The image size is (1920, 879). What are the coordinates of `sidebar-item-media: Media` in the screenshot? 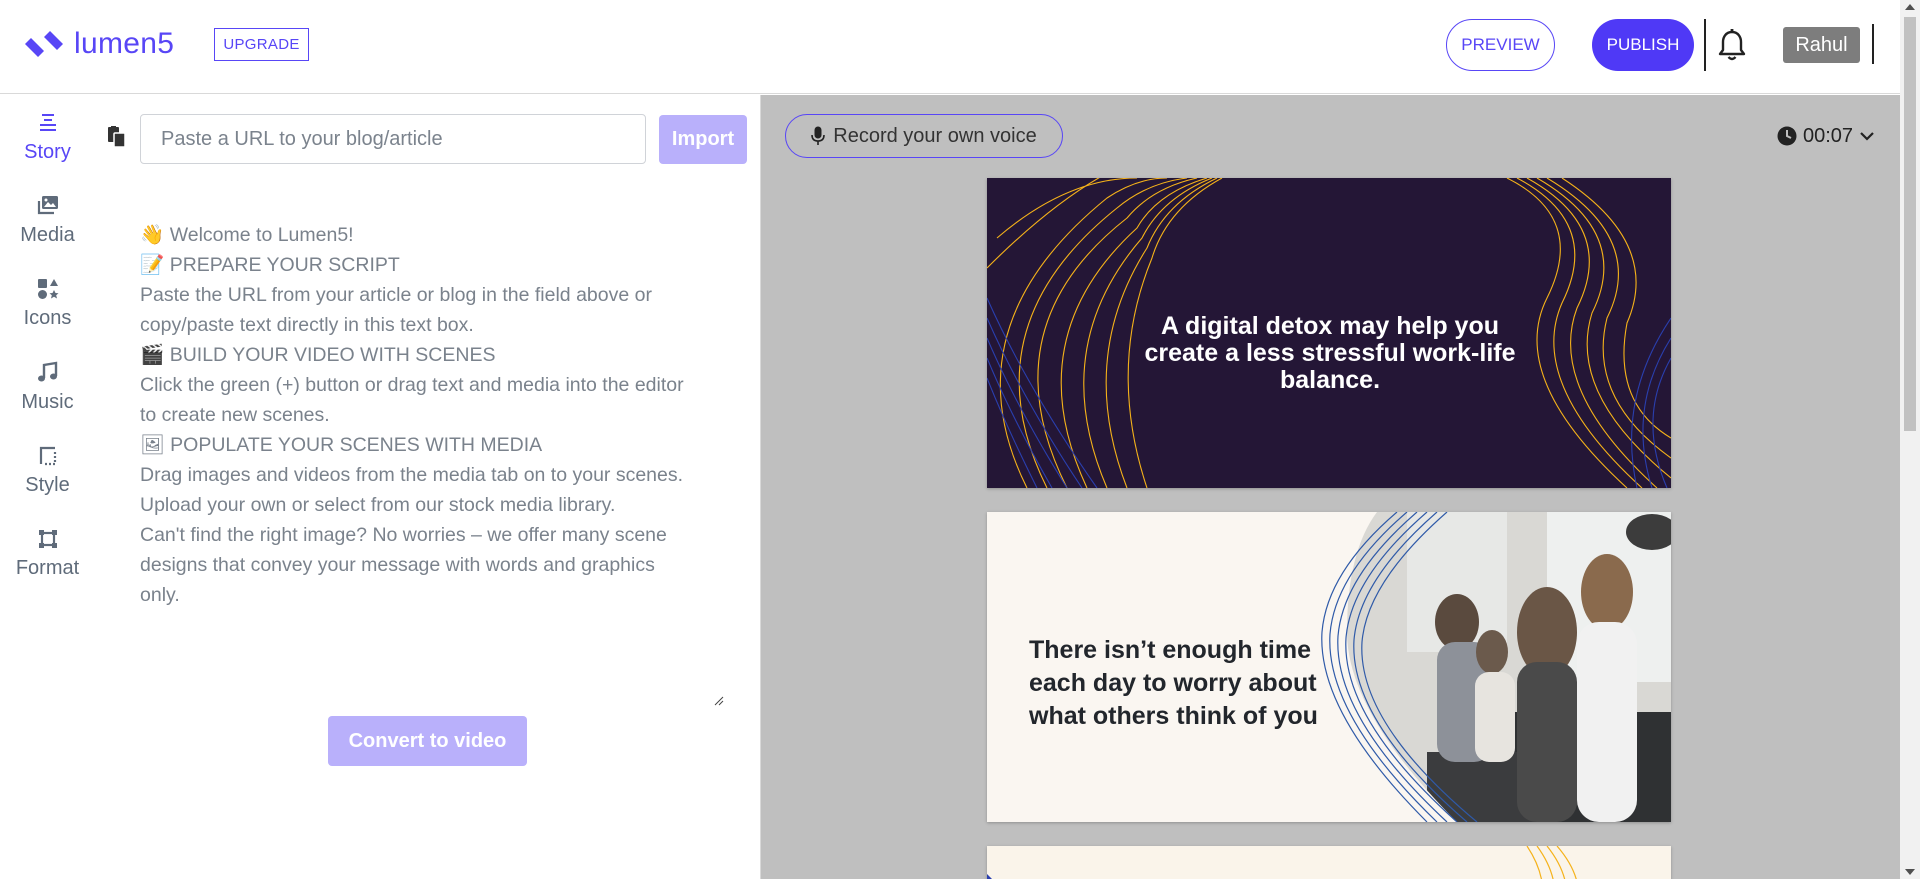 It's located at (47, 228).